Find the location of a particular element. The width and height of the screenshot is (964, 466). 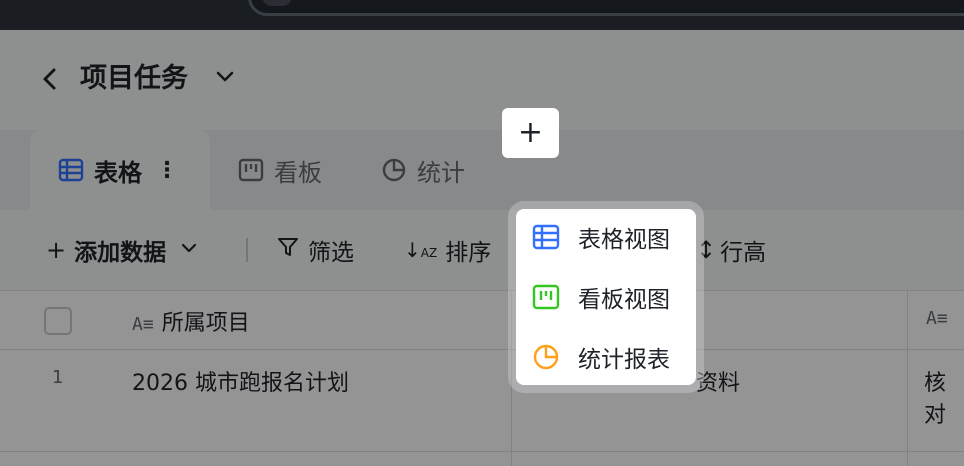

tab-label: 看板 is located at coordinates (298, 172).